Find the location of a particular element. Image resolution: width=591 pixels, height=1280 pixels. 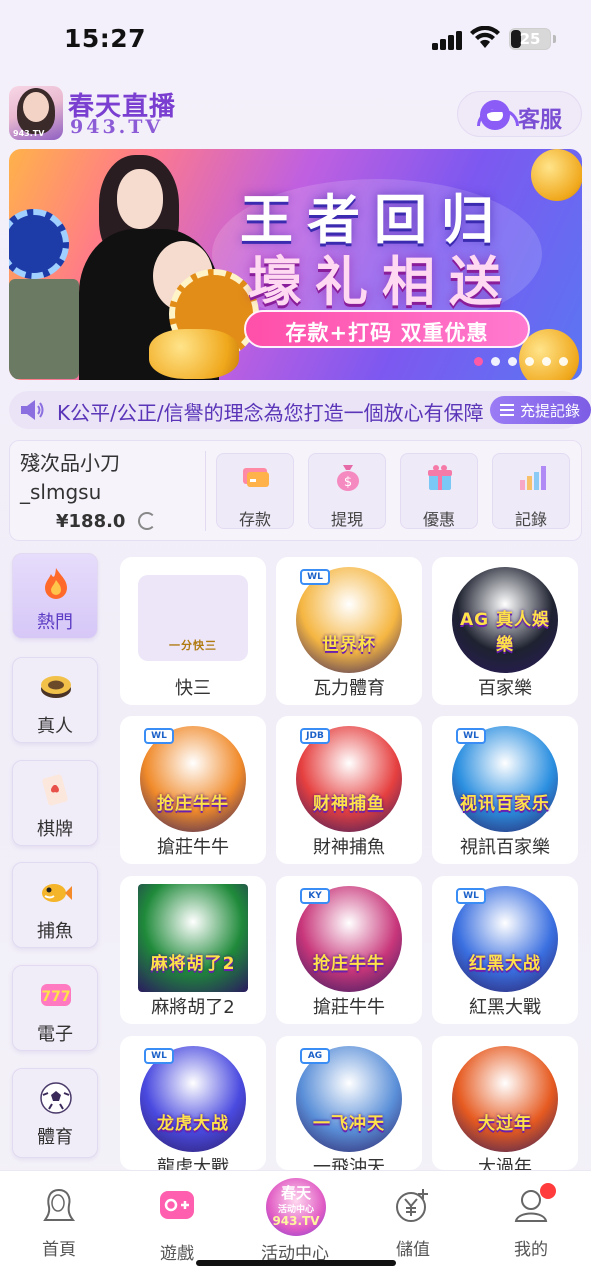

app-subtitle: 943.TV is located at coordinates (117, 127).